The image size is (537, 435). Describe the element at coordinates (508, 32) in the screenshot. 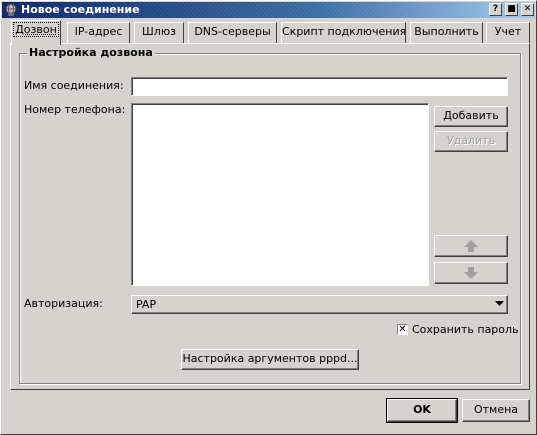

I see `tab-accounting: Учет` at that location.